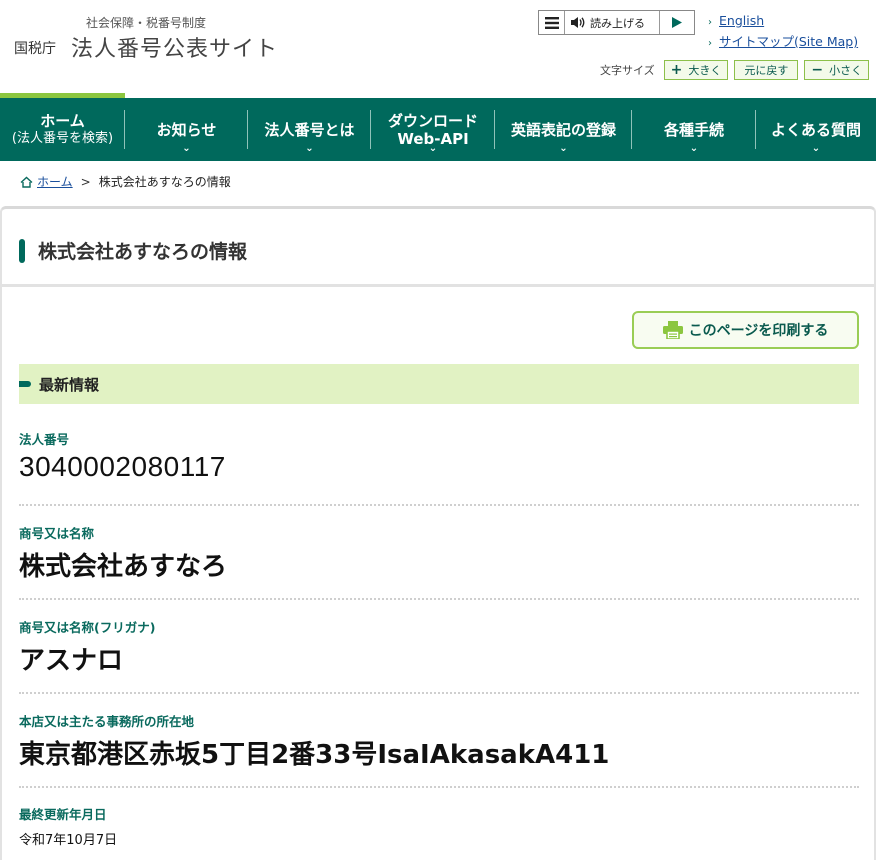 Image resolution: width=876 pixels, height=860 pixels. I want to click on title-marker, so click(22, 251).